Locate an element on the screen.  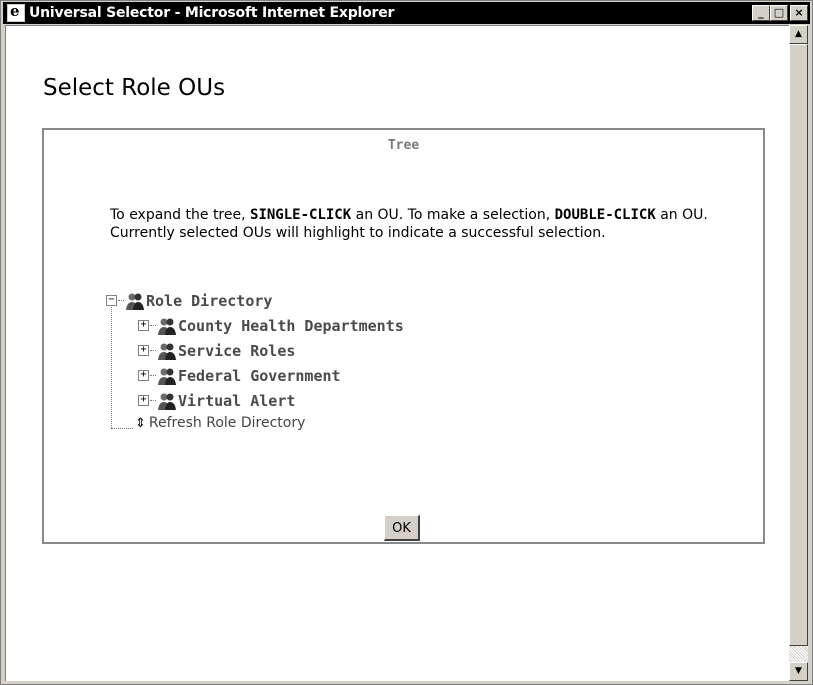
scroll-up-arrow-icon: ▲ is located at coordinates (798, 34).